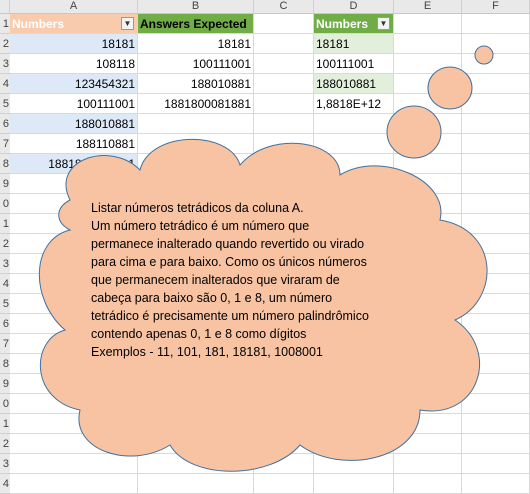 The width and height of the screenshot is (530, 494). What do you see at coordinates (199, 334) in the screenshot?
I see `cloud-text-line: contendo apenas 0, 1 e 8 como dígitos` at bounding box center [199, 334].